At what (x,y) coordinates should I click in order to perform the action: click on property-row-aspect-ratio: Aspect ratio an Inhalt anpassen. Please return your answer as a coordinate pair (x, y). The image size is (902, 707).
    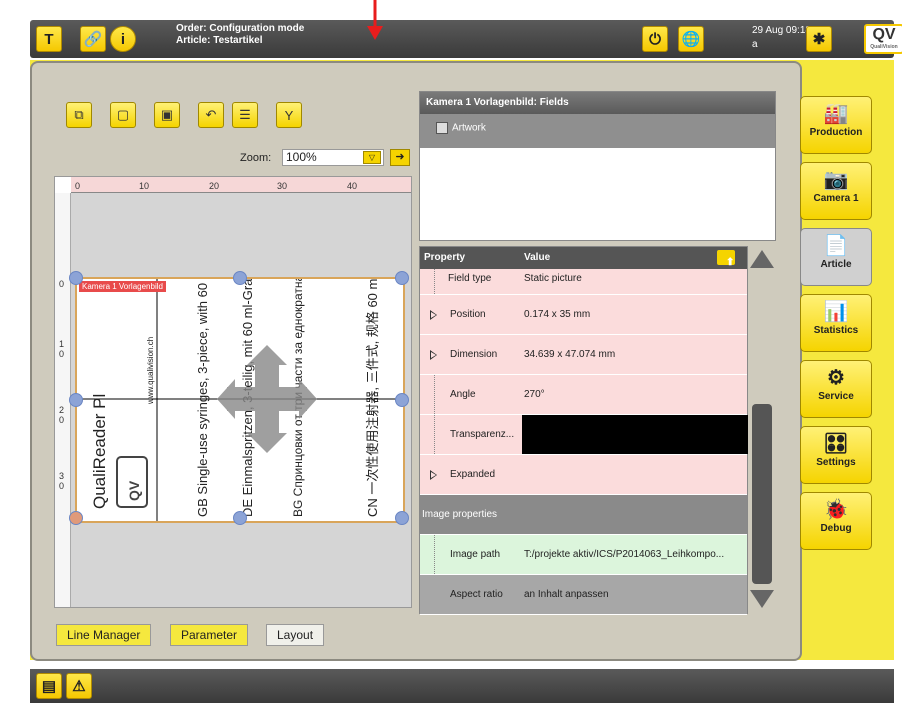
    Looking at the image, I should click on (583, 595).